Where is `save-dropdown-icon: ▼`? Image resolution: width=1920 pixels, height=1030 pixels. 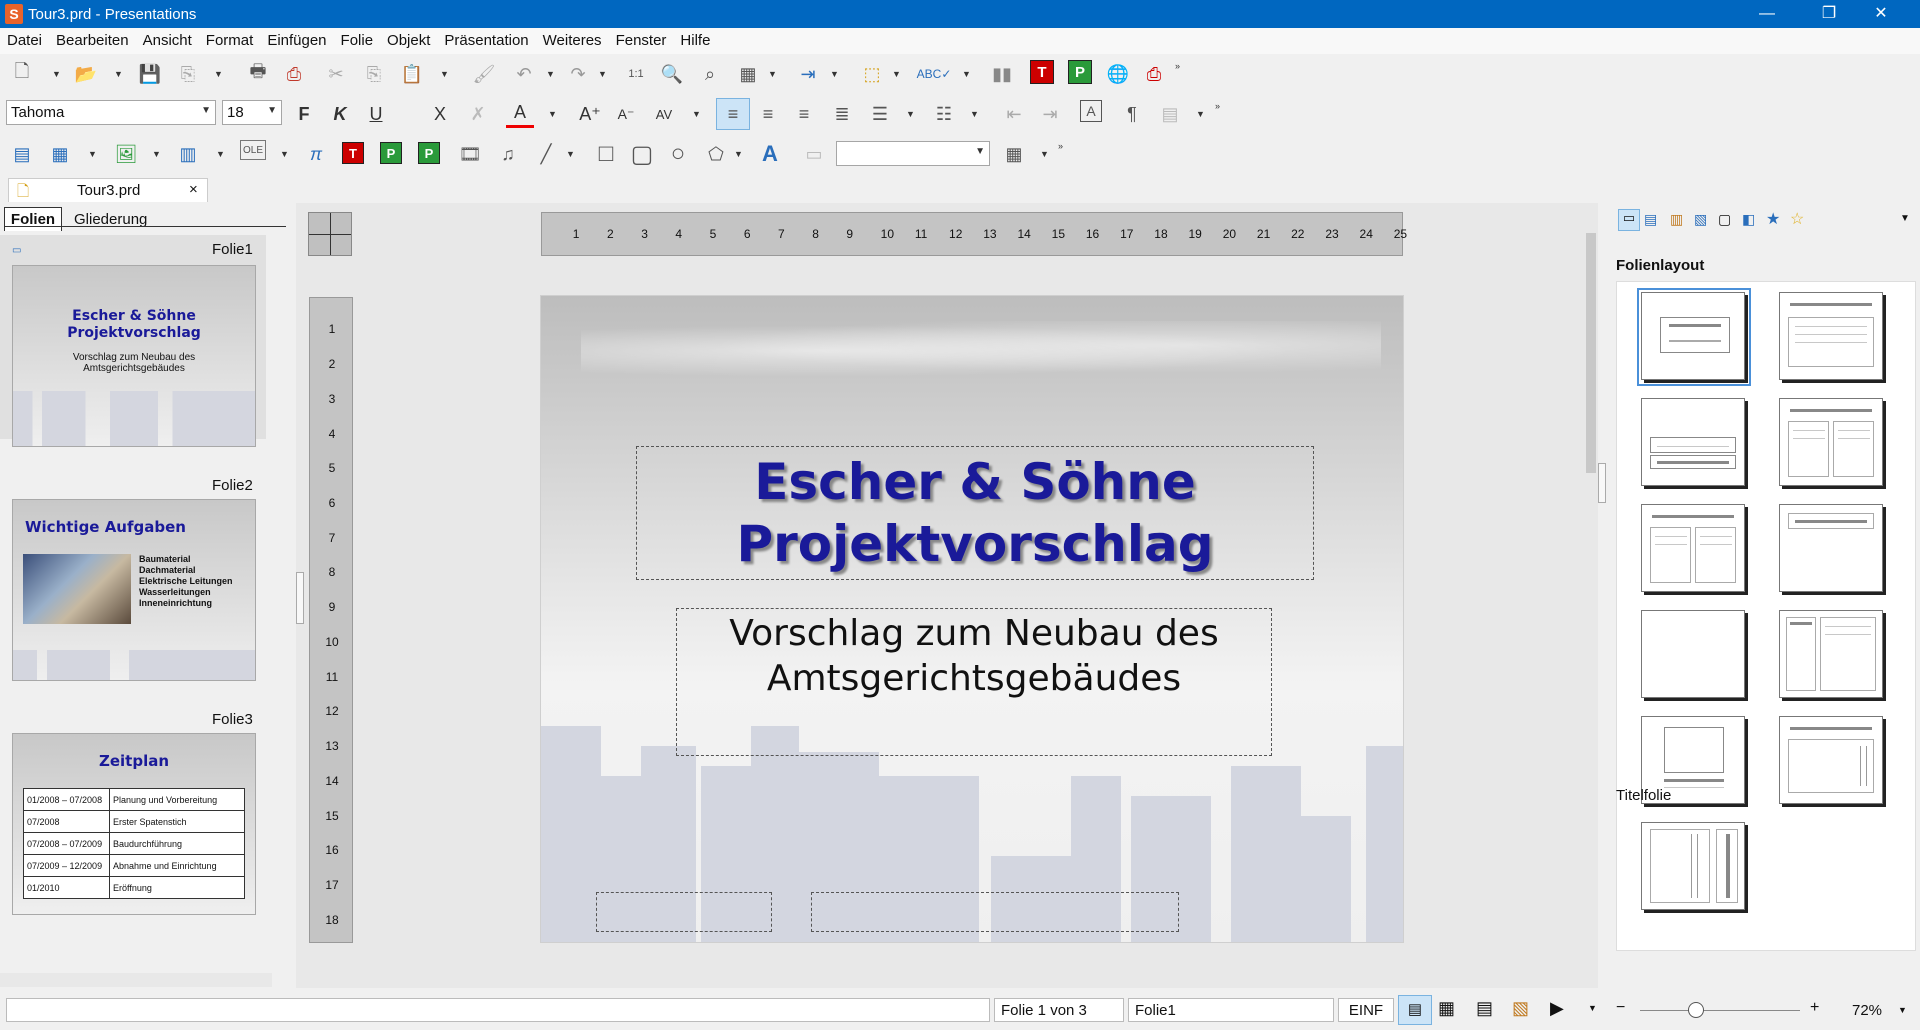
save-dropdown-icon: ▼ is located at coordinates (219, 74).